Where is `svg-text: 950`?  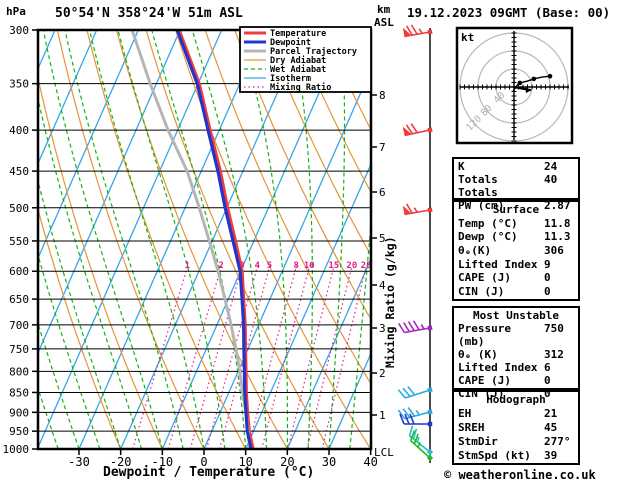 svg-text: 950 is located at coordinates (19, 431).